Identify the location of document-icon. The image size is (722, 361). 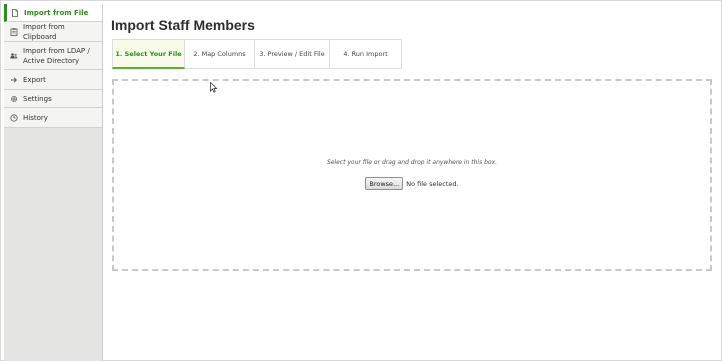
(14, 12).